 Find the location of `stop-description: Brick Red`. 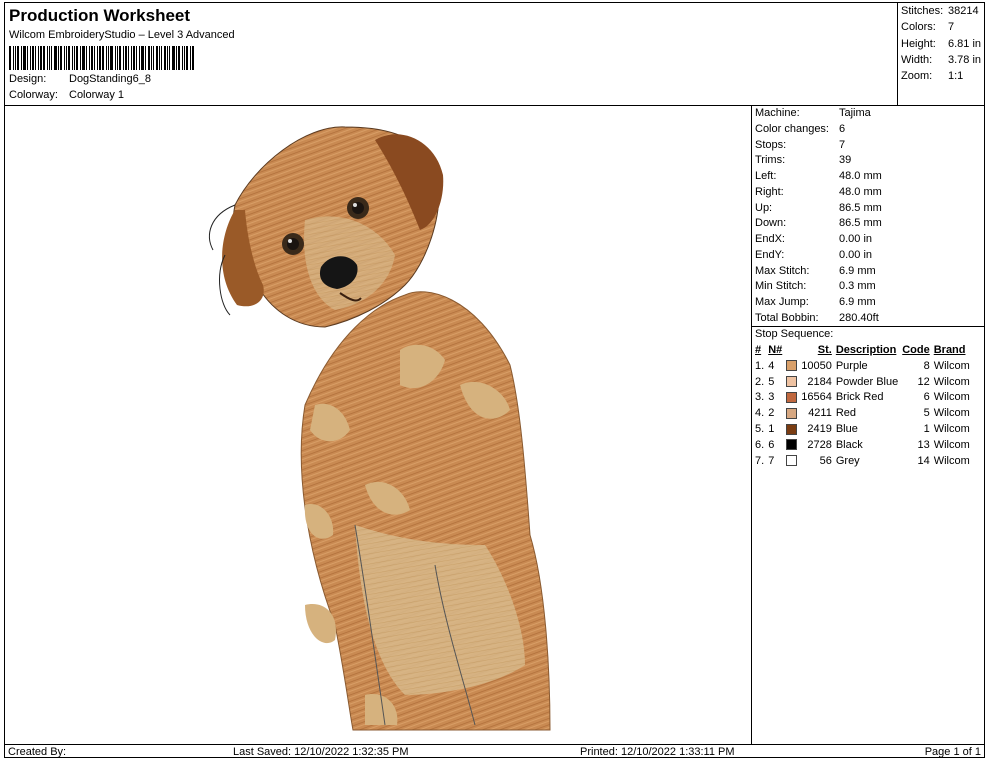

stop-description: Brick Red is located at coordinates (859, 397).